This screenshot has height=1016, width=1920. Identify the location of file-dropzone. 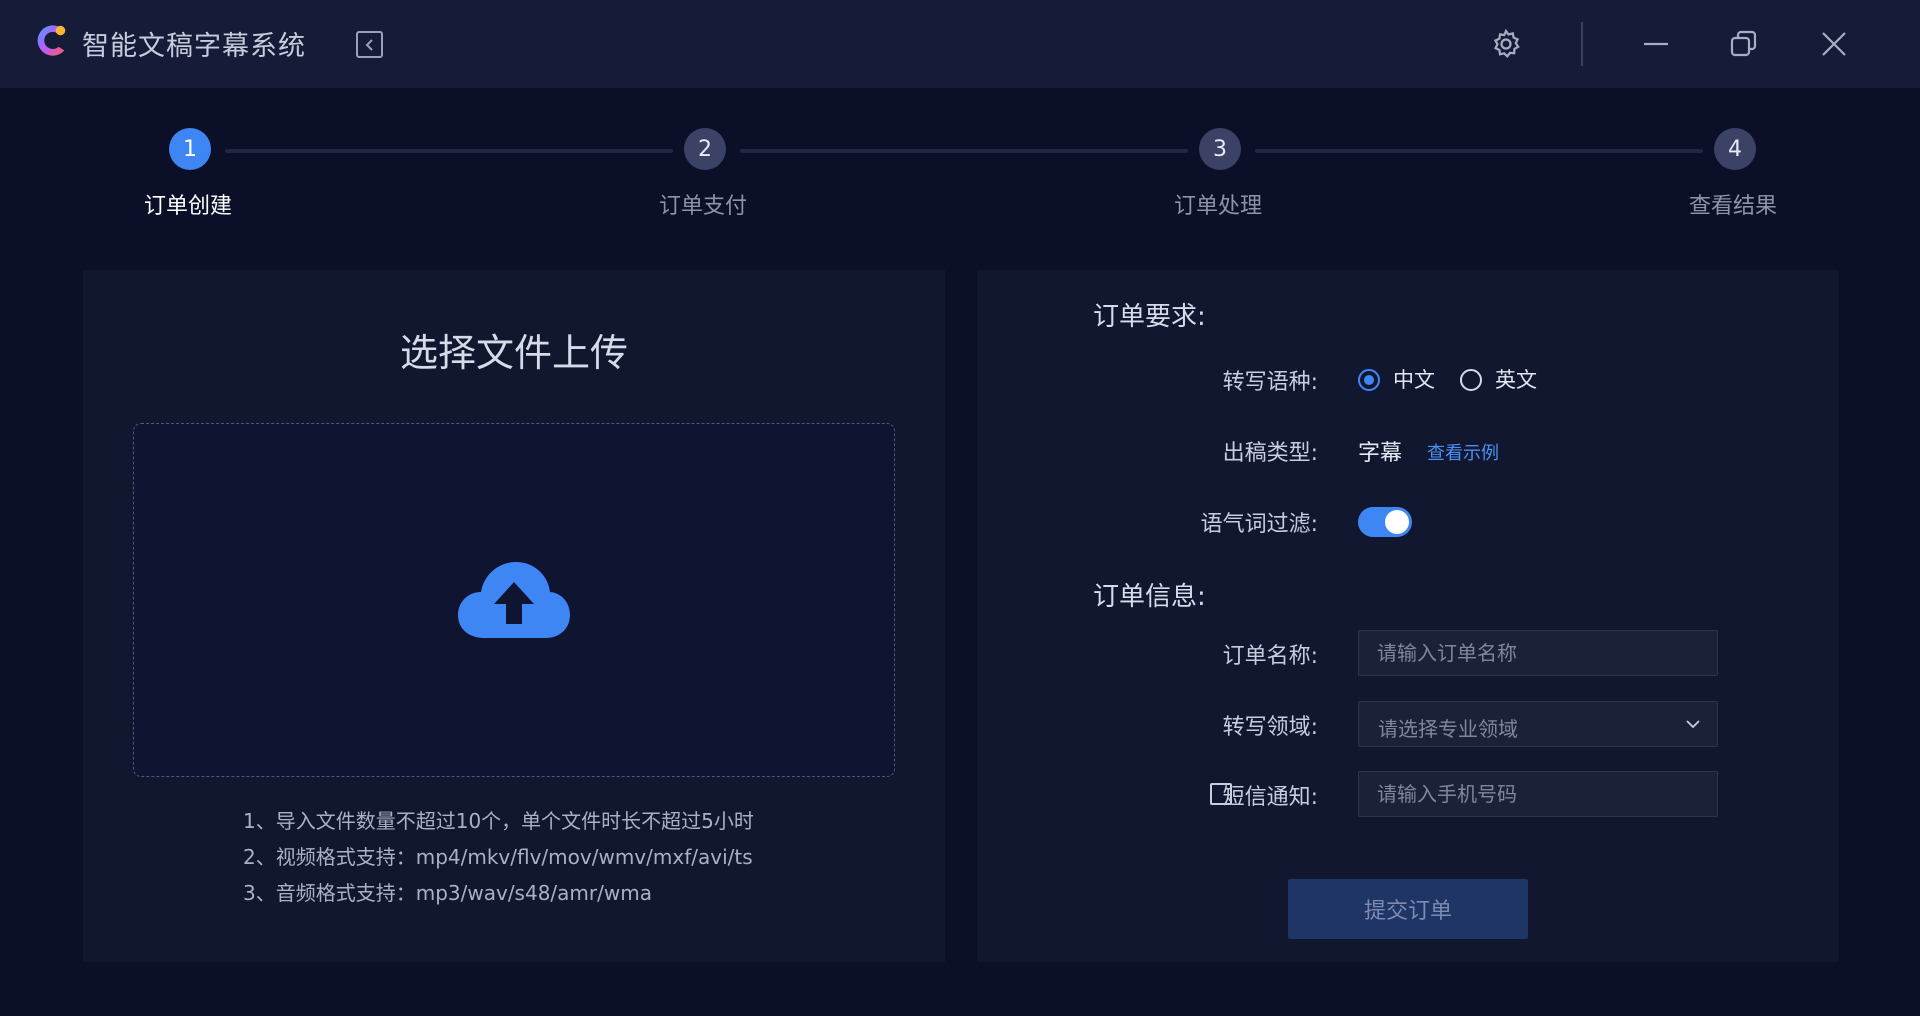
(514, 600).